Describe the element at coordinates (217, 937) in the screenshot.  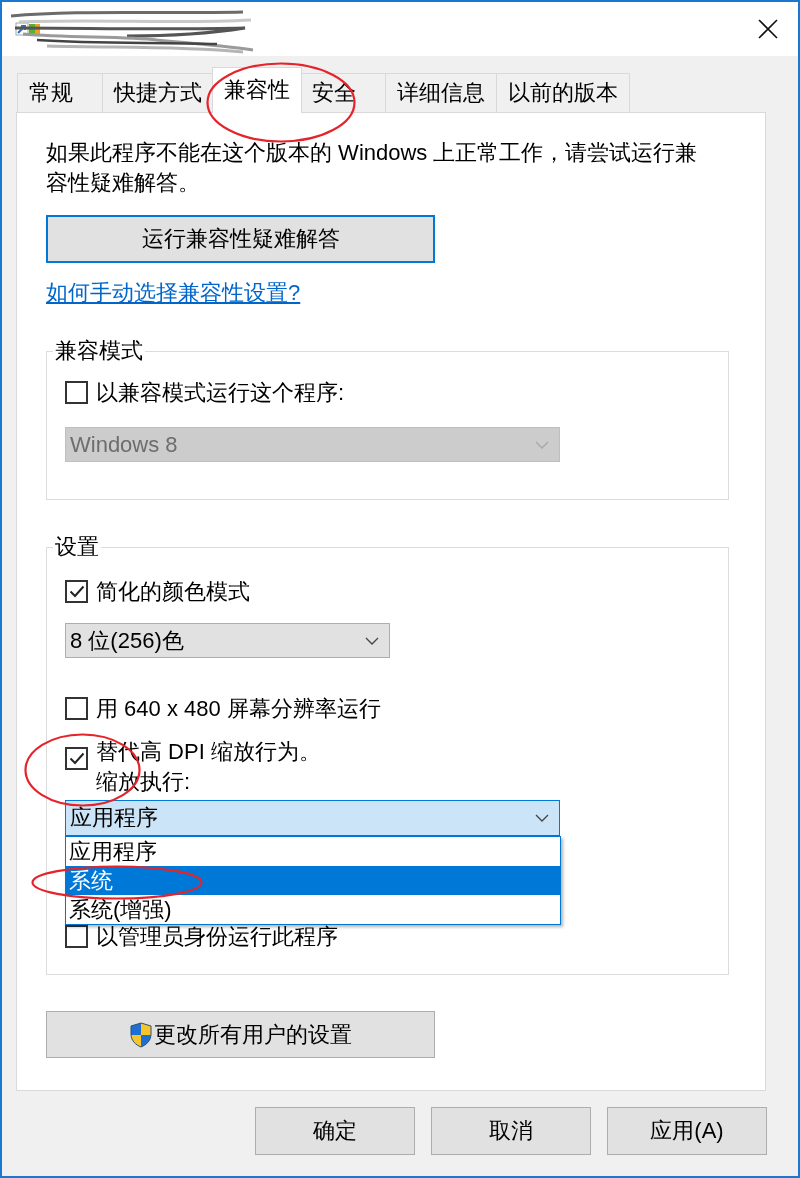
I see `checkbox-label: 以管理员身份运行此程序` at that location.